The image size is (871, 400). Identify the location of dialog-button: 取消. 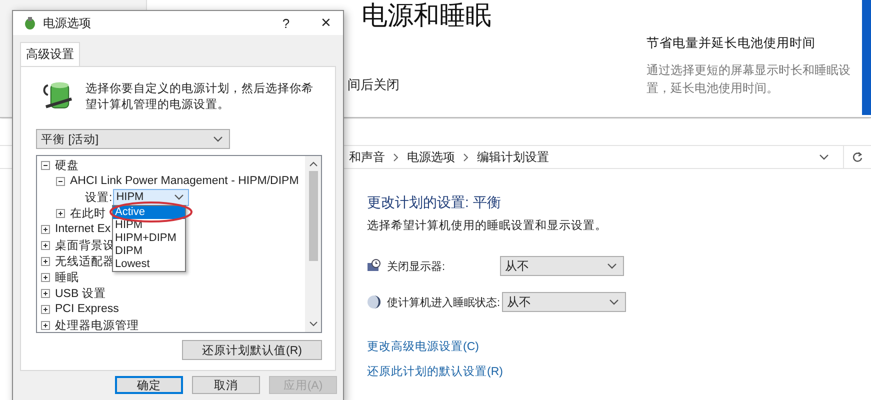
(226, 385).